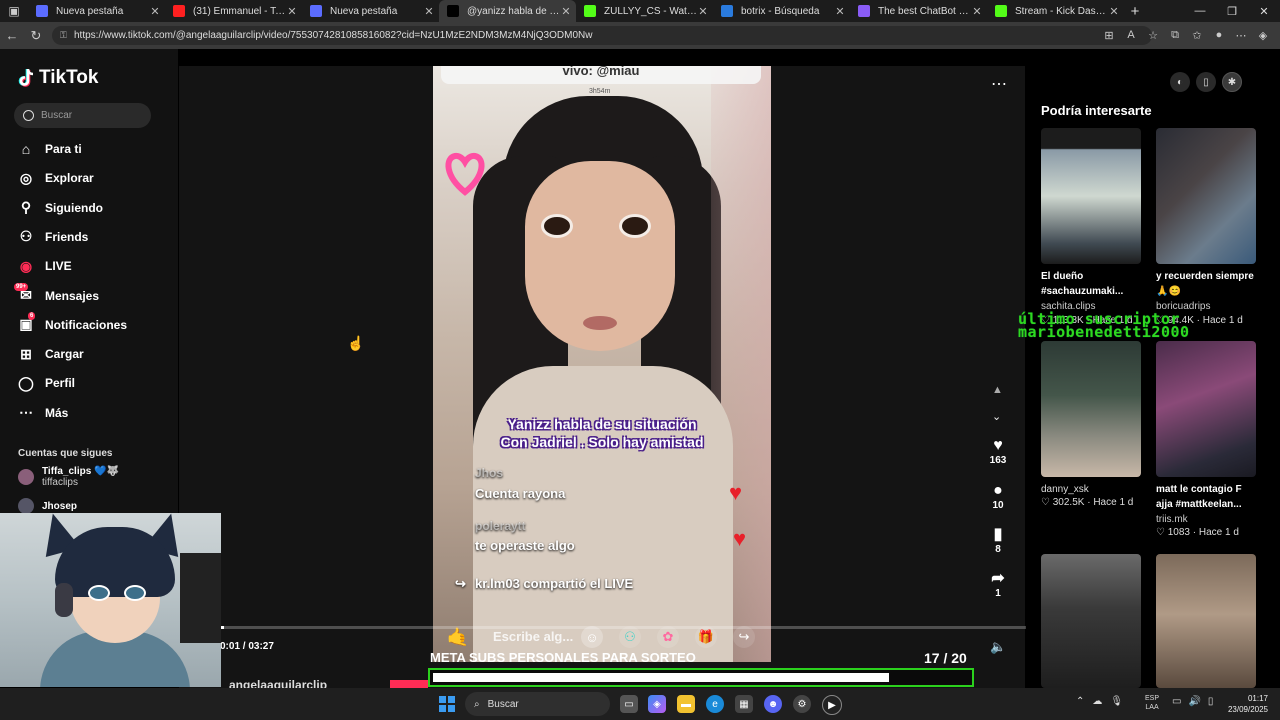 The width and height of the screenshot is (1280, 720). What do you see at coordinates (998, 451) in the screenshot?
I see `like-button: ♥ 163` at bounding box center [998, 451].